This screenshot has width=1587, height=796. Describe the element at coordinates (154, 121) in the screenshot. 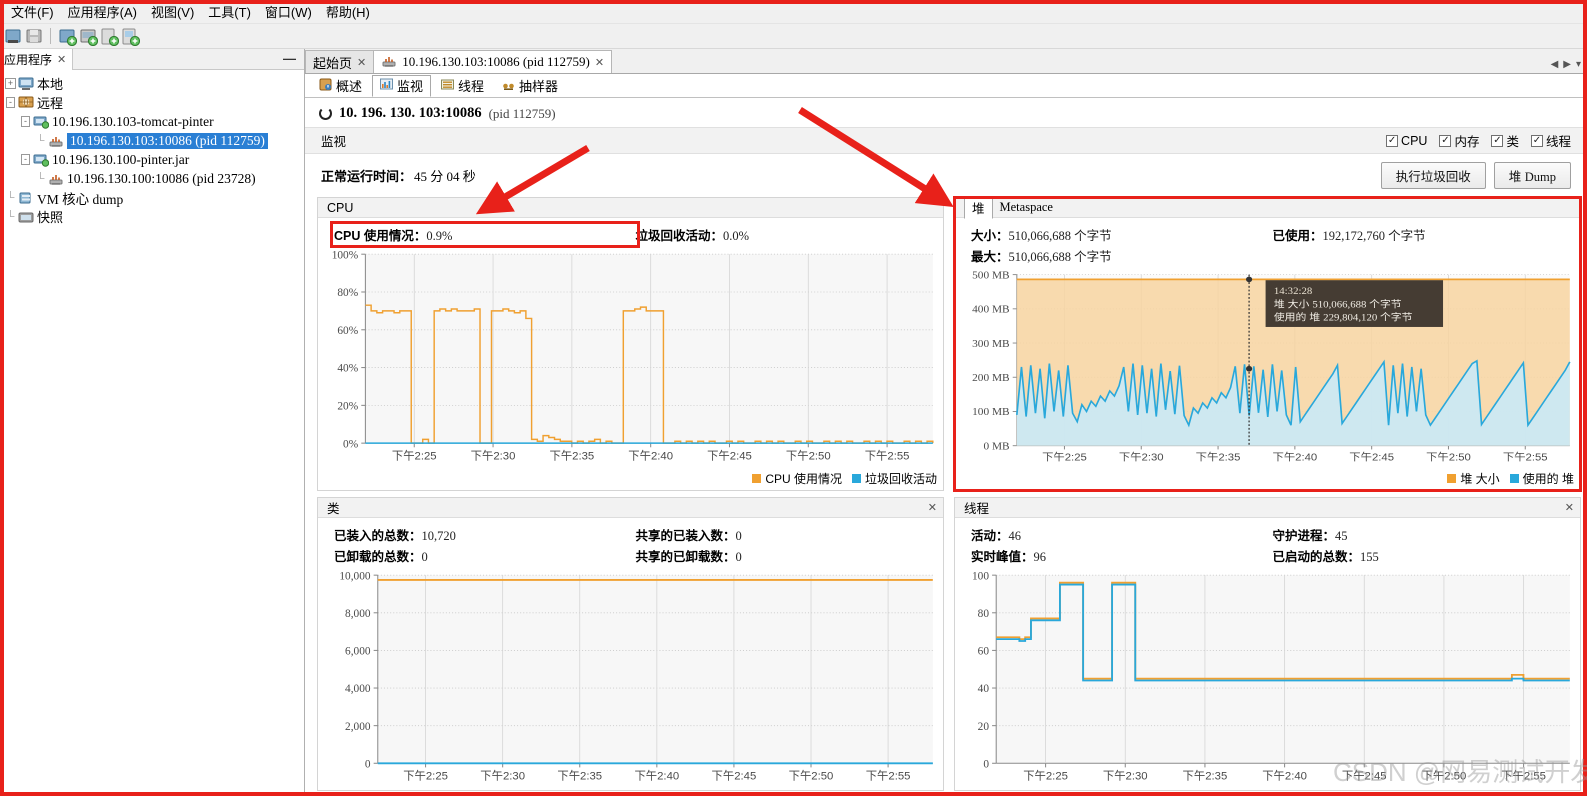

I see `tree-item-2: - 10.196.130.103-tomcat-pinter` at that location.